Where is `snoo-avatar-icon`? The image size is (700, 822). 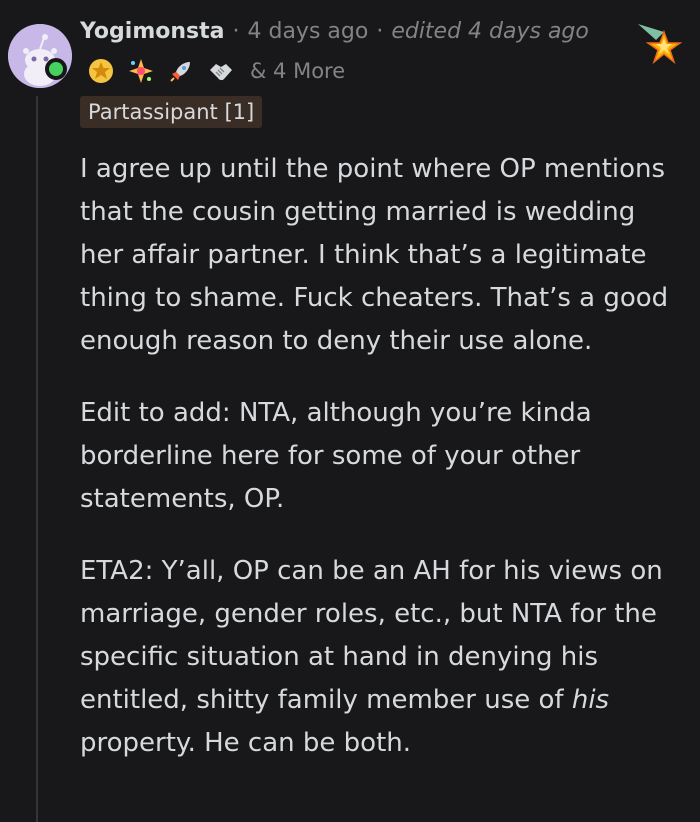
snoo-avatar-icon is located at coordinates (40, 56).